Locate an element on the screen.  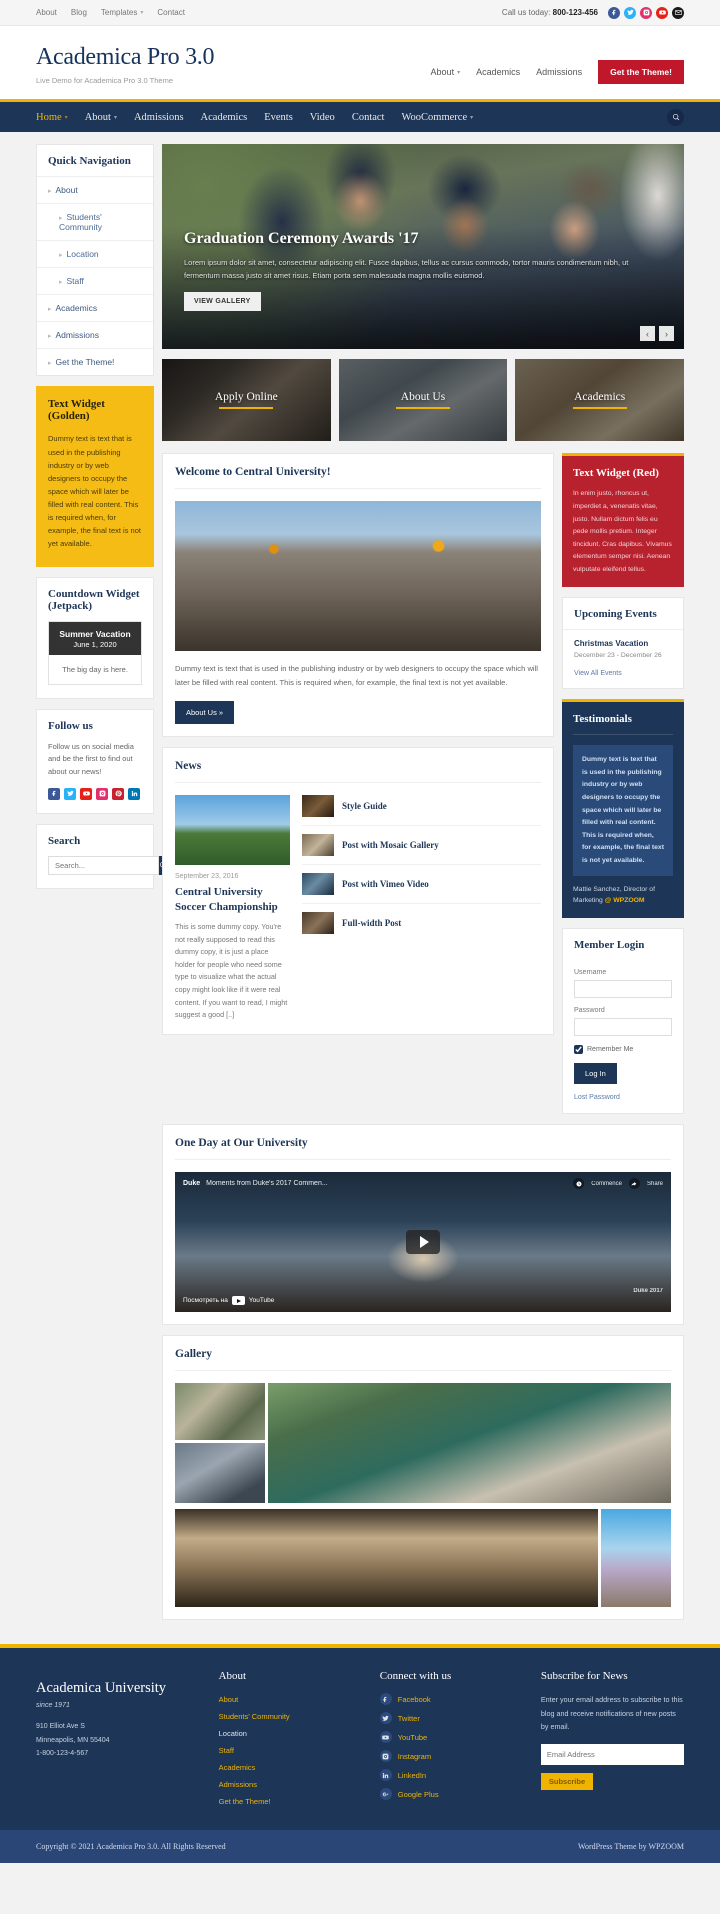
wpzoom-link: WPZOOM is located at coordinates (666, 1846).